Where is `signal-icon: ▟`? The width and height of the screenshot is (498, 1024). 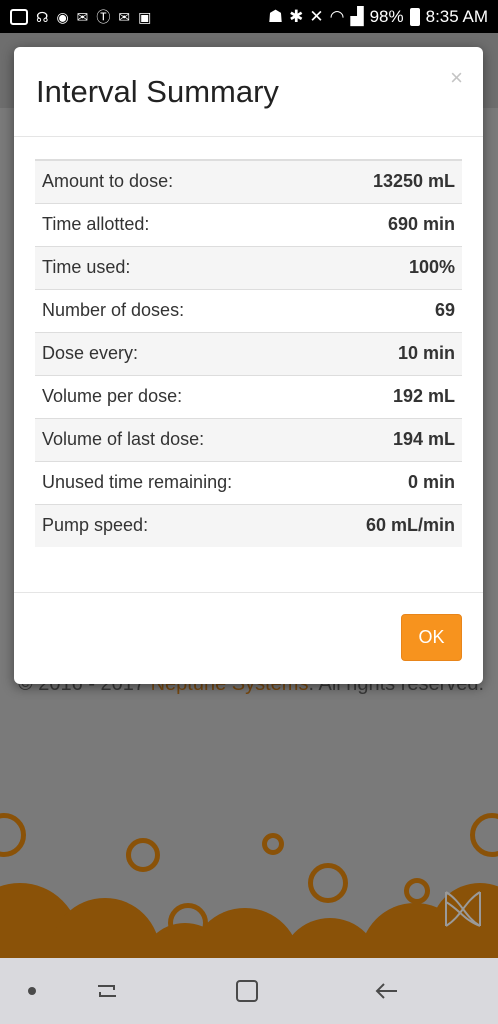
signal-icon: ▟ is located at coordinates (357, 16).